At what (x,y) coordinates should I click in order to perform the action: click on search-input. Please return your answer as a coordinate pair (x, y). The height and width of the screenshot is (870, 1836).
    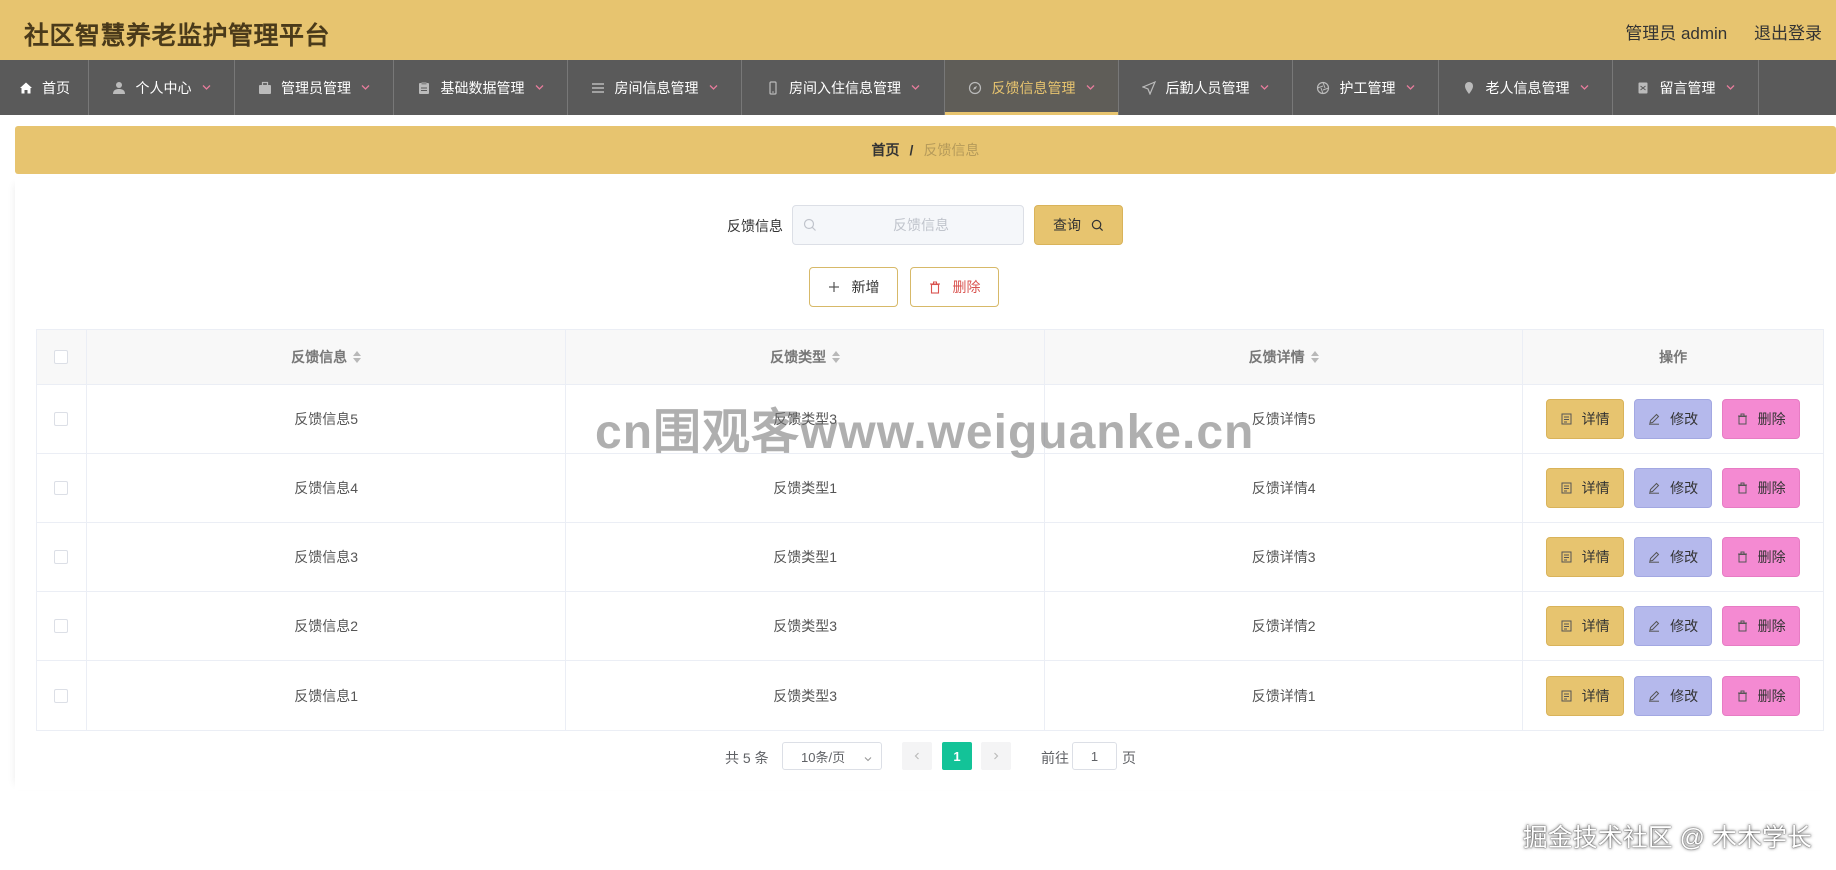
    Looking at the image, I should click on (921, 225).